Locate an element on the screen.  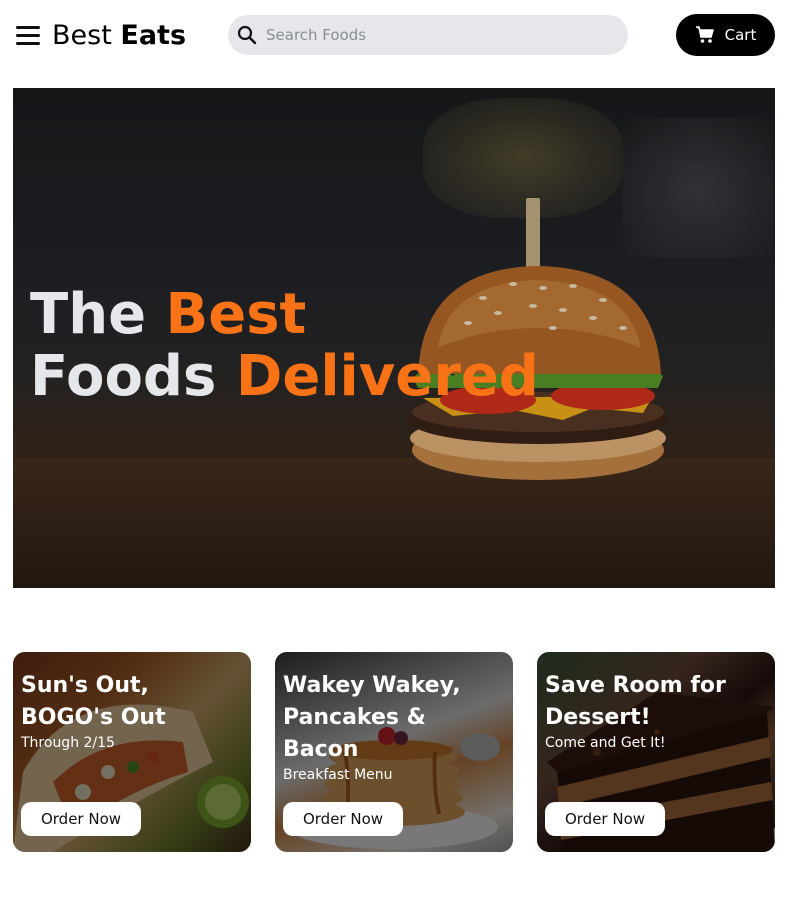
menu-icon is located at coordinates (28, 35).